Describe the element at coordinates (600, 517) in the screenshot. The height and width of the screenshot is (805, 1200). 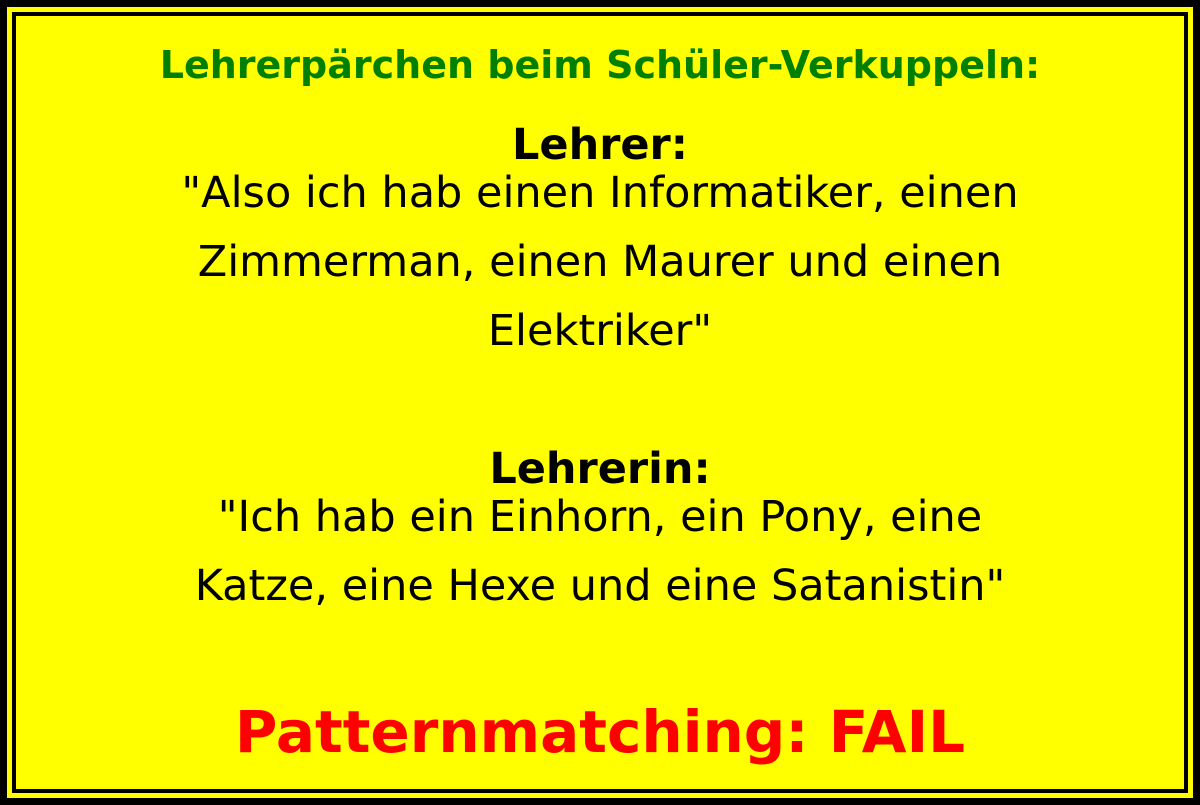
I see `quote-lehrerin-line-1: "Ich hab ein Einhorn, ein Pony, eine` at that location.